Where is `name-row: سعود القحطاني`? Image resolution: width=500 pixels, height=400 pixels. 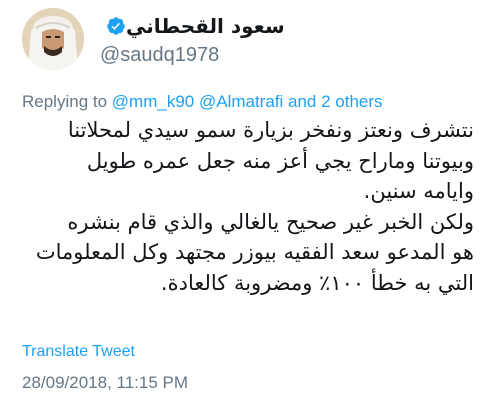 name-row: سعود القحطاني is located at coordinates (192, 26).